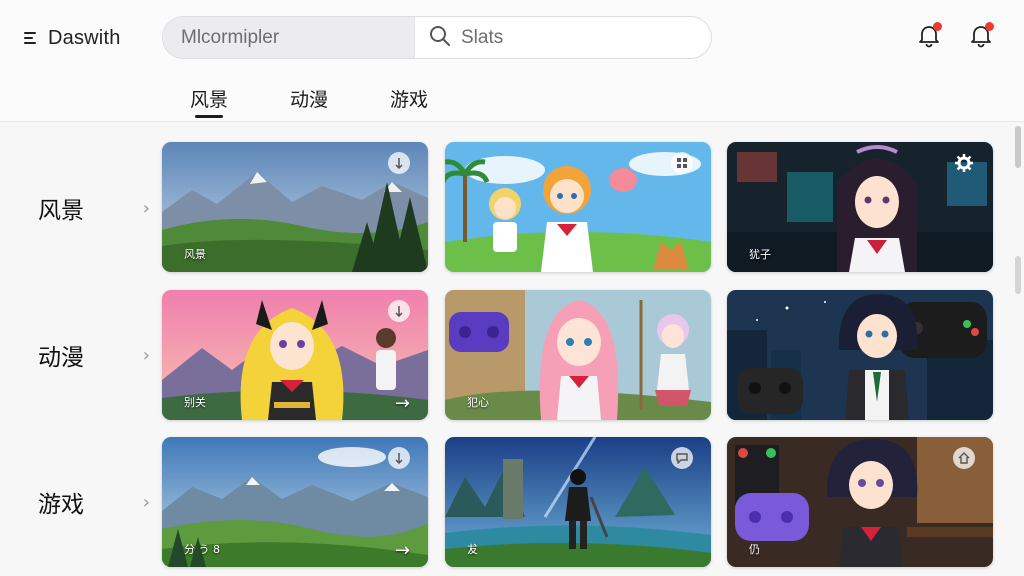 This screenshot has height=576, width=1024. I want to click on notification-badge, so click(937, 26).